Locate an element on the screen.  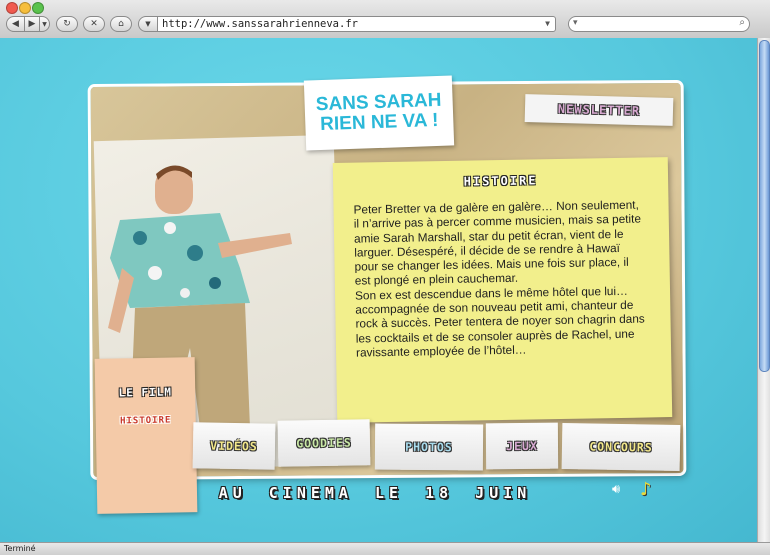
newsletter-label: NEWSLETTER is located at coordinates (599, 110).